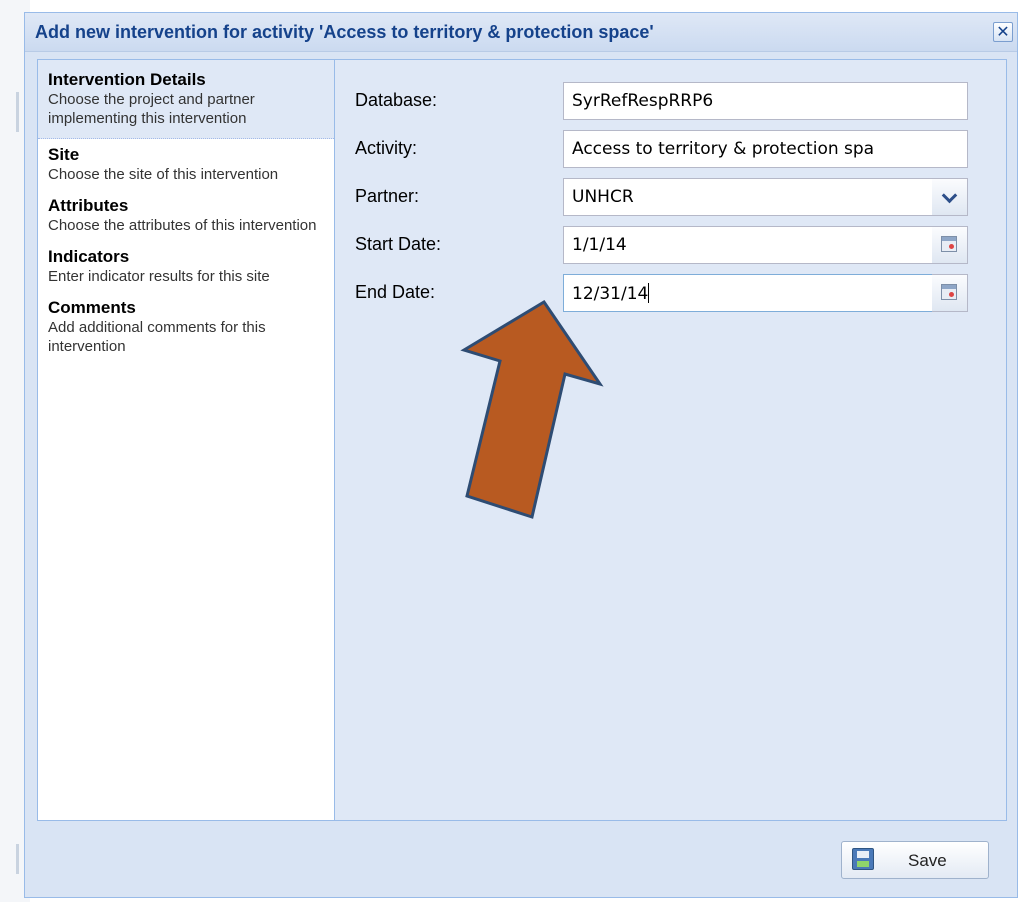 Image resolution: width=1023 pixels, height=902 pixels. I want to click on partner-combobox: UNHCR, so click(748, 197).